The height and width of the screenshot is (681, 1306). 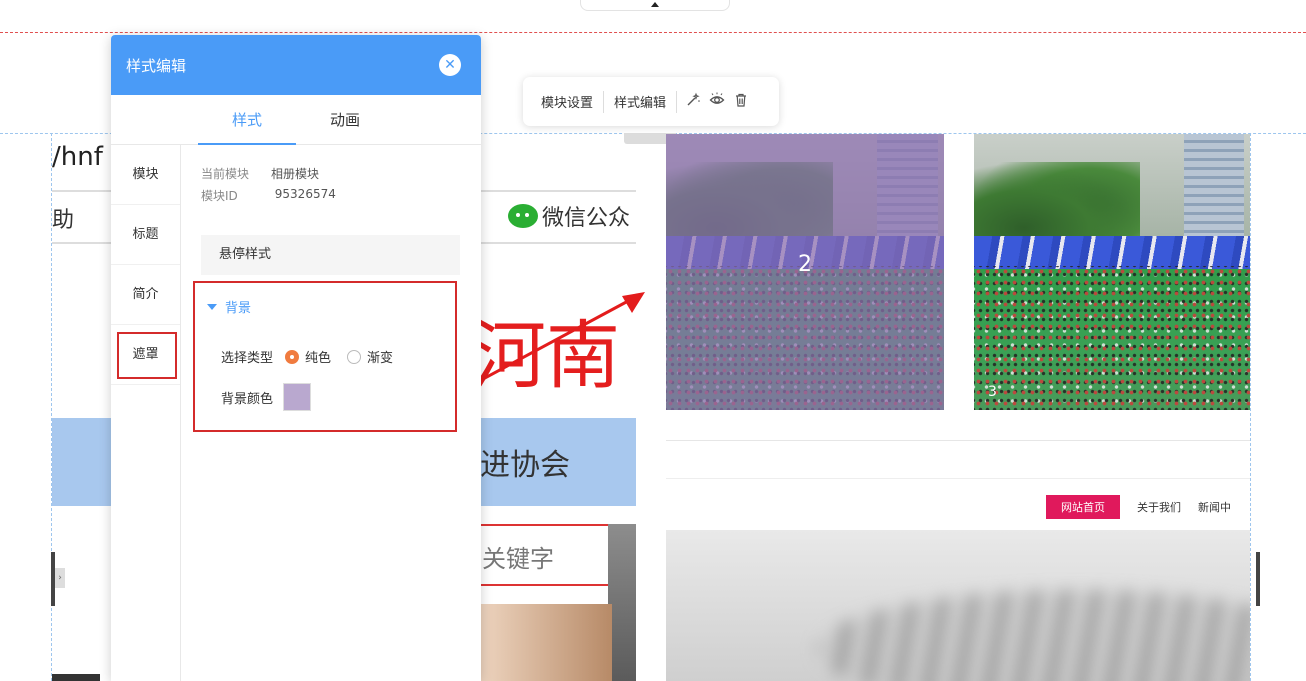 What do you see at coordinates (805, 264) in the screenshot?
I see `photo-number: 2` at bounding box center [805, 264].